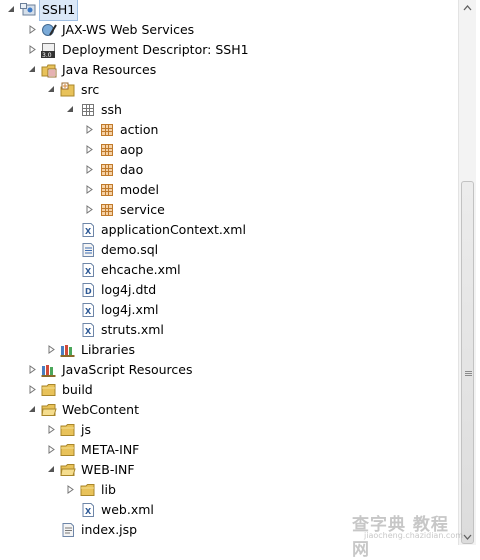 This screenshot has width=480, height=560. Describe the element at coordinates (108, 349) in the screenshot. I see `tree-item-label: Libraries` at that location.